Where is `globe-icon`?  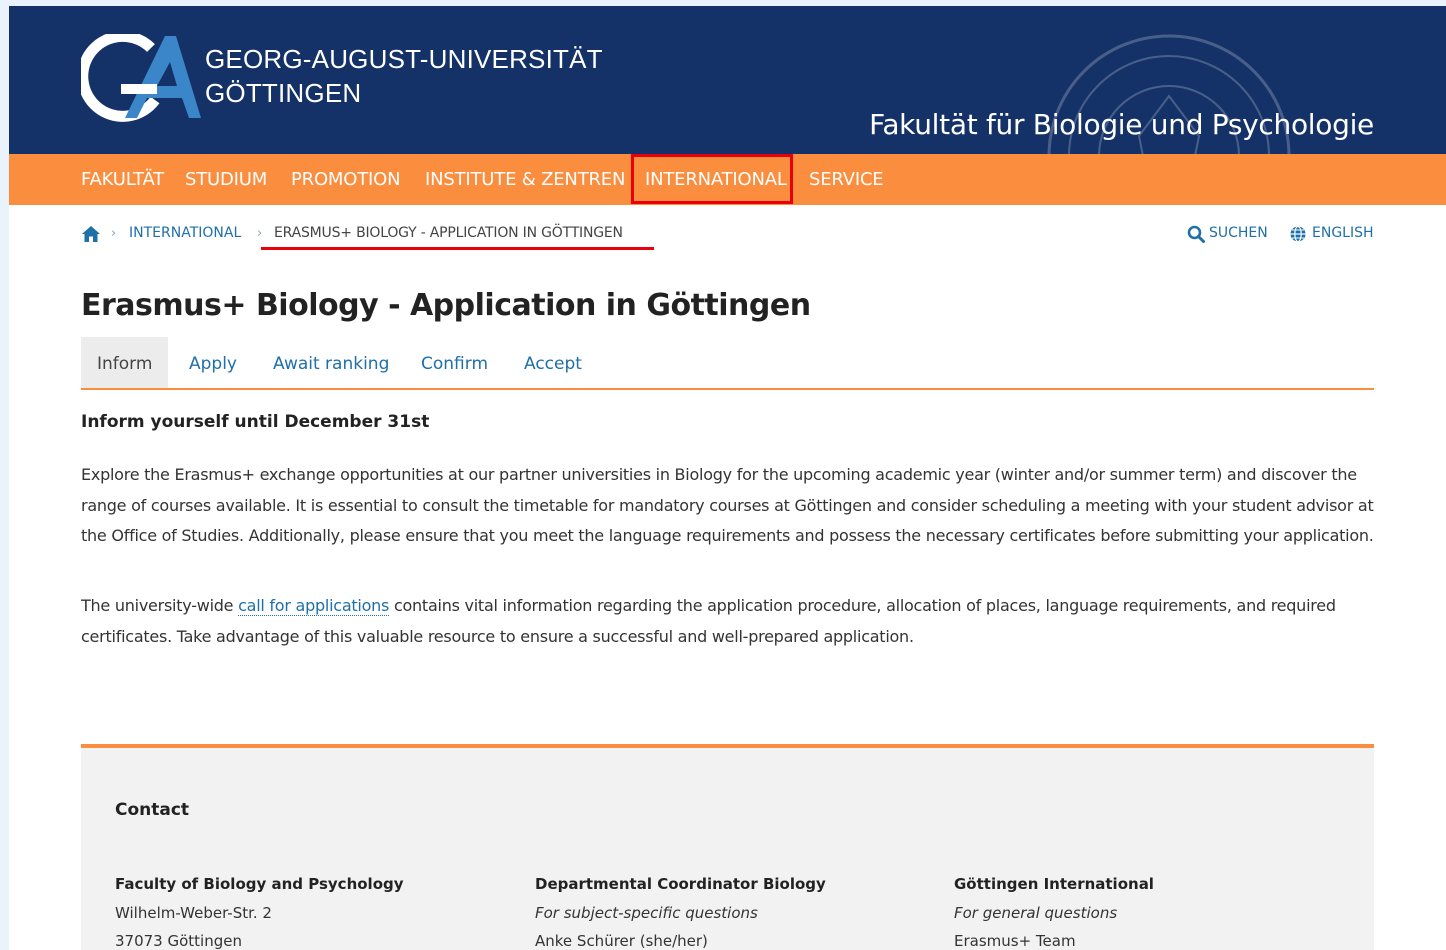
globe-icon is located at coordinates (1298, 234).